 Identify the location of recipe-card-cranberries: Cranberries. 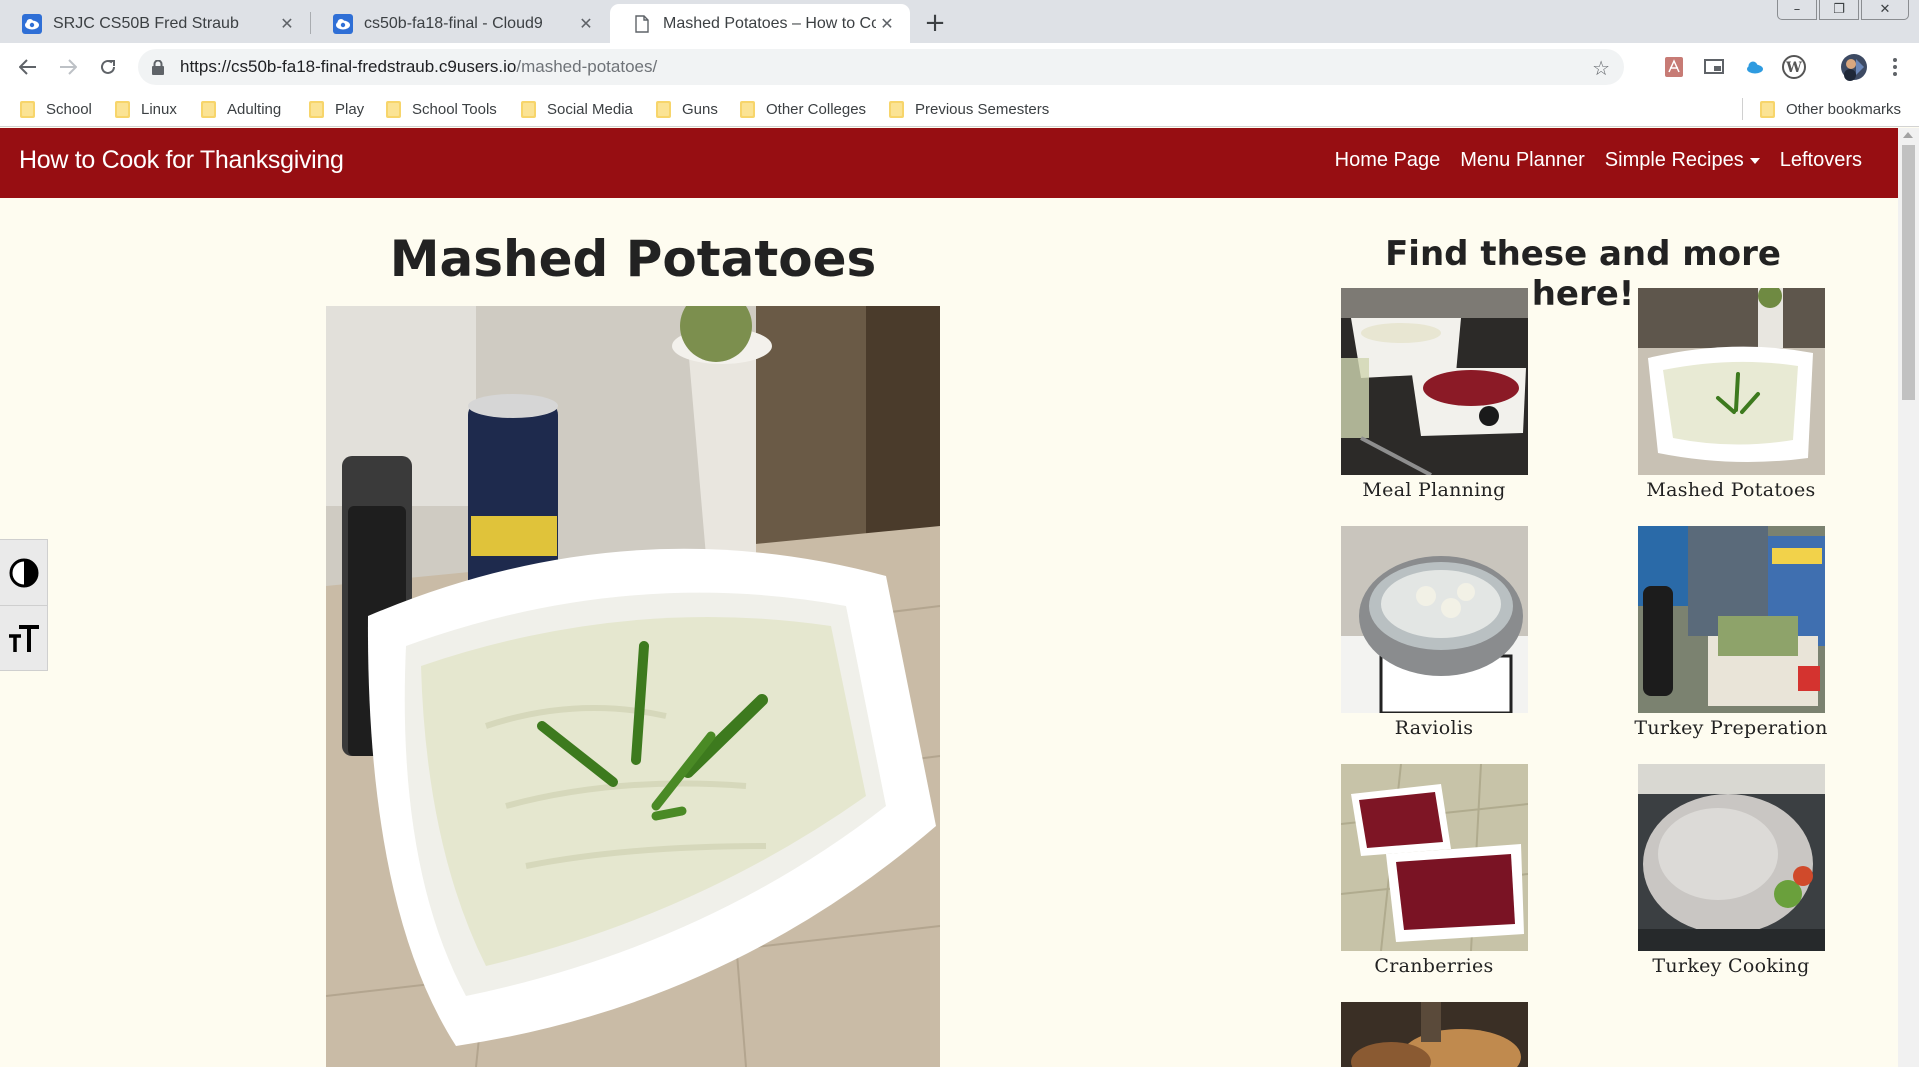
(1434, 870).